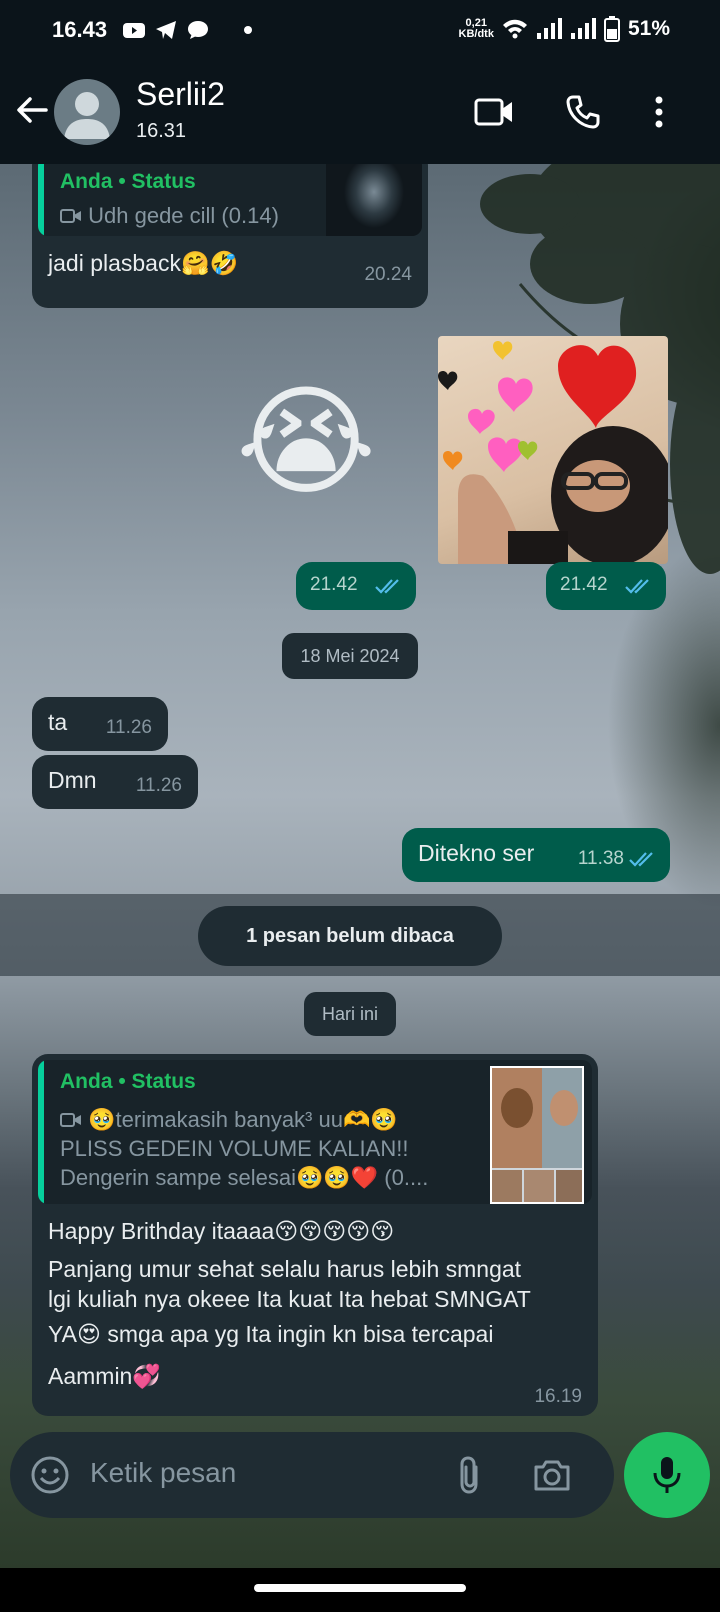  What do you see at coordinates (360, 31) in the screenshot?
I see `status-bar: 16.43 0,21 KB/dtk 51%` at bounding box center [360, 31].